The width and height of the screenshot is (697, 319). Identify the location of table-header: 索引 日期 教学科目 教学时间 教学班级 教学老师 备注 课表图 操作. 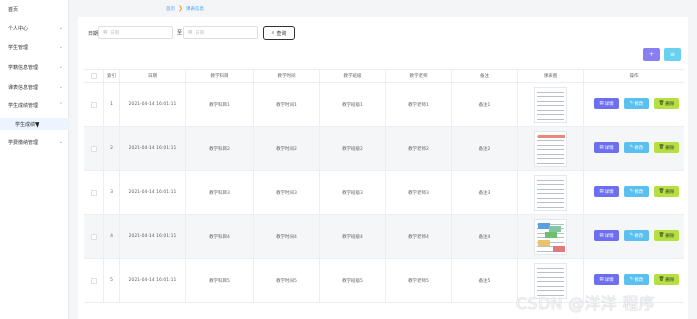
(384, 76).